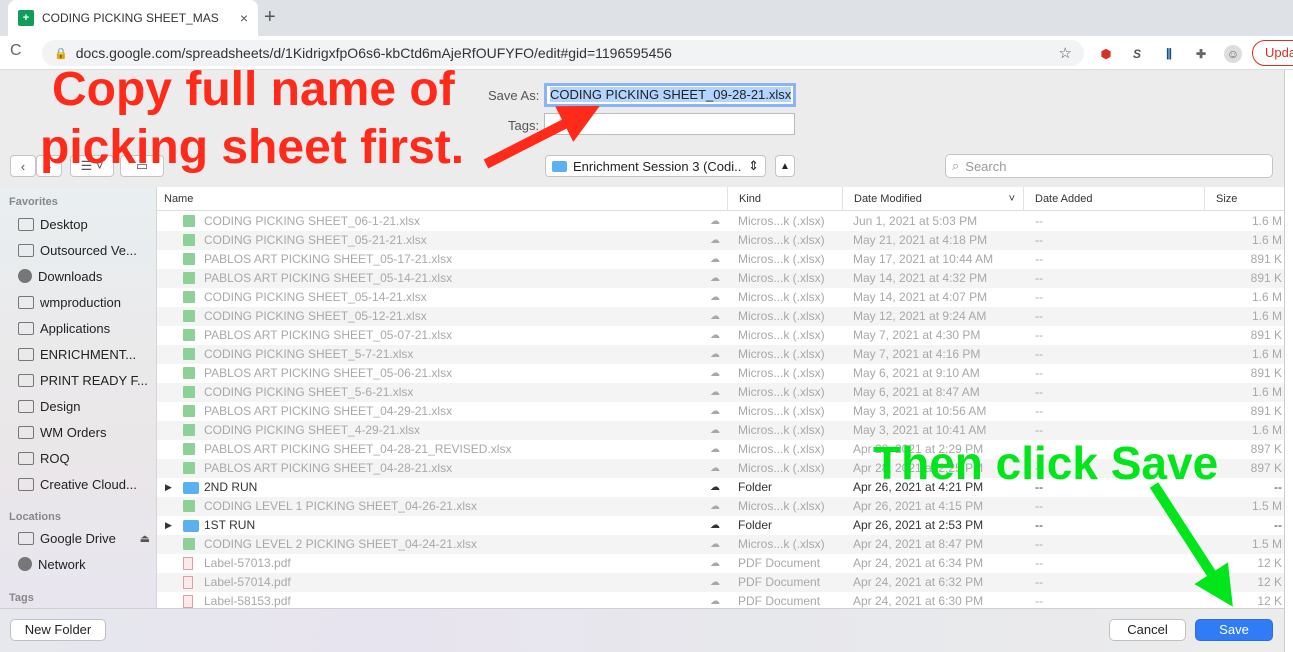 The image size is (1293, 652). I want to click on column-kind-header: Kind, so click(787, 199).